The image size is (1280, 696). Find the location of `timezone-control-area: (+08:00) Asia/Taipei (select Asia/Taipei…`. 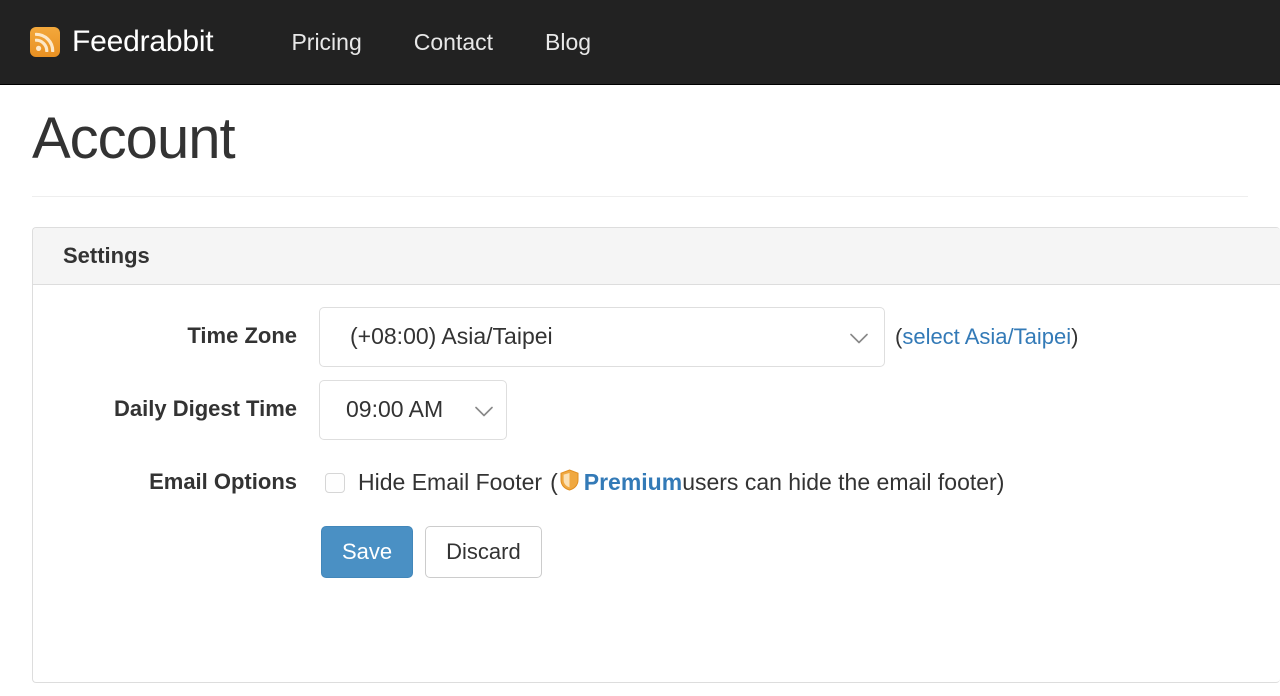

timezone-control-area: (+08:00) Asia/Taipei (select Asia/Taipei… is located at coordinates (799, 336).